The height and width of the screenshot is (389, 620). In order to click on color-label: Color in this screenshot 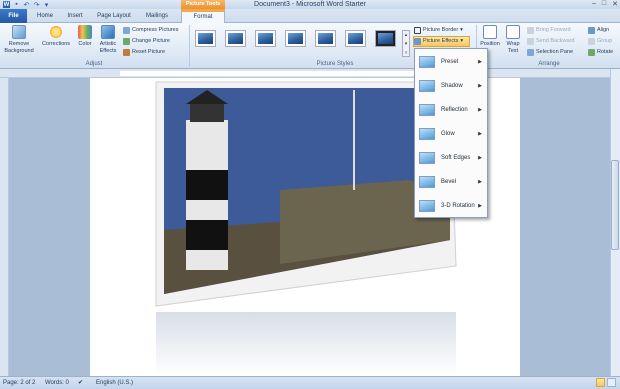, I will do `click(85, 44)`.